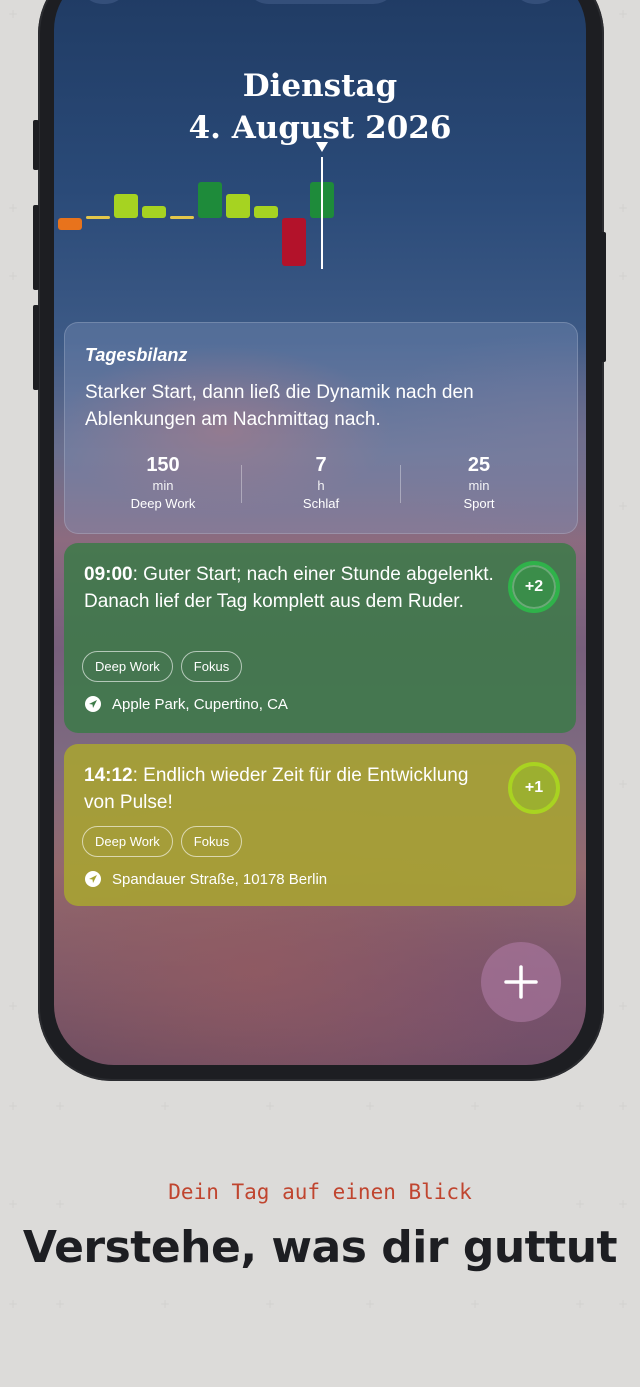 This screenshot has width=640, height=1387. Describe the element at coordinates (320, 223) in the screenshot. I see `mood-chart` at that location.